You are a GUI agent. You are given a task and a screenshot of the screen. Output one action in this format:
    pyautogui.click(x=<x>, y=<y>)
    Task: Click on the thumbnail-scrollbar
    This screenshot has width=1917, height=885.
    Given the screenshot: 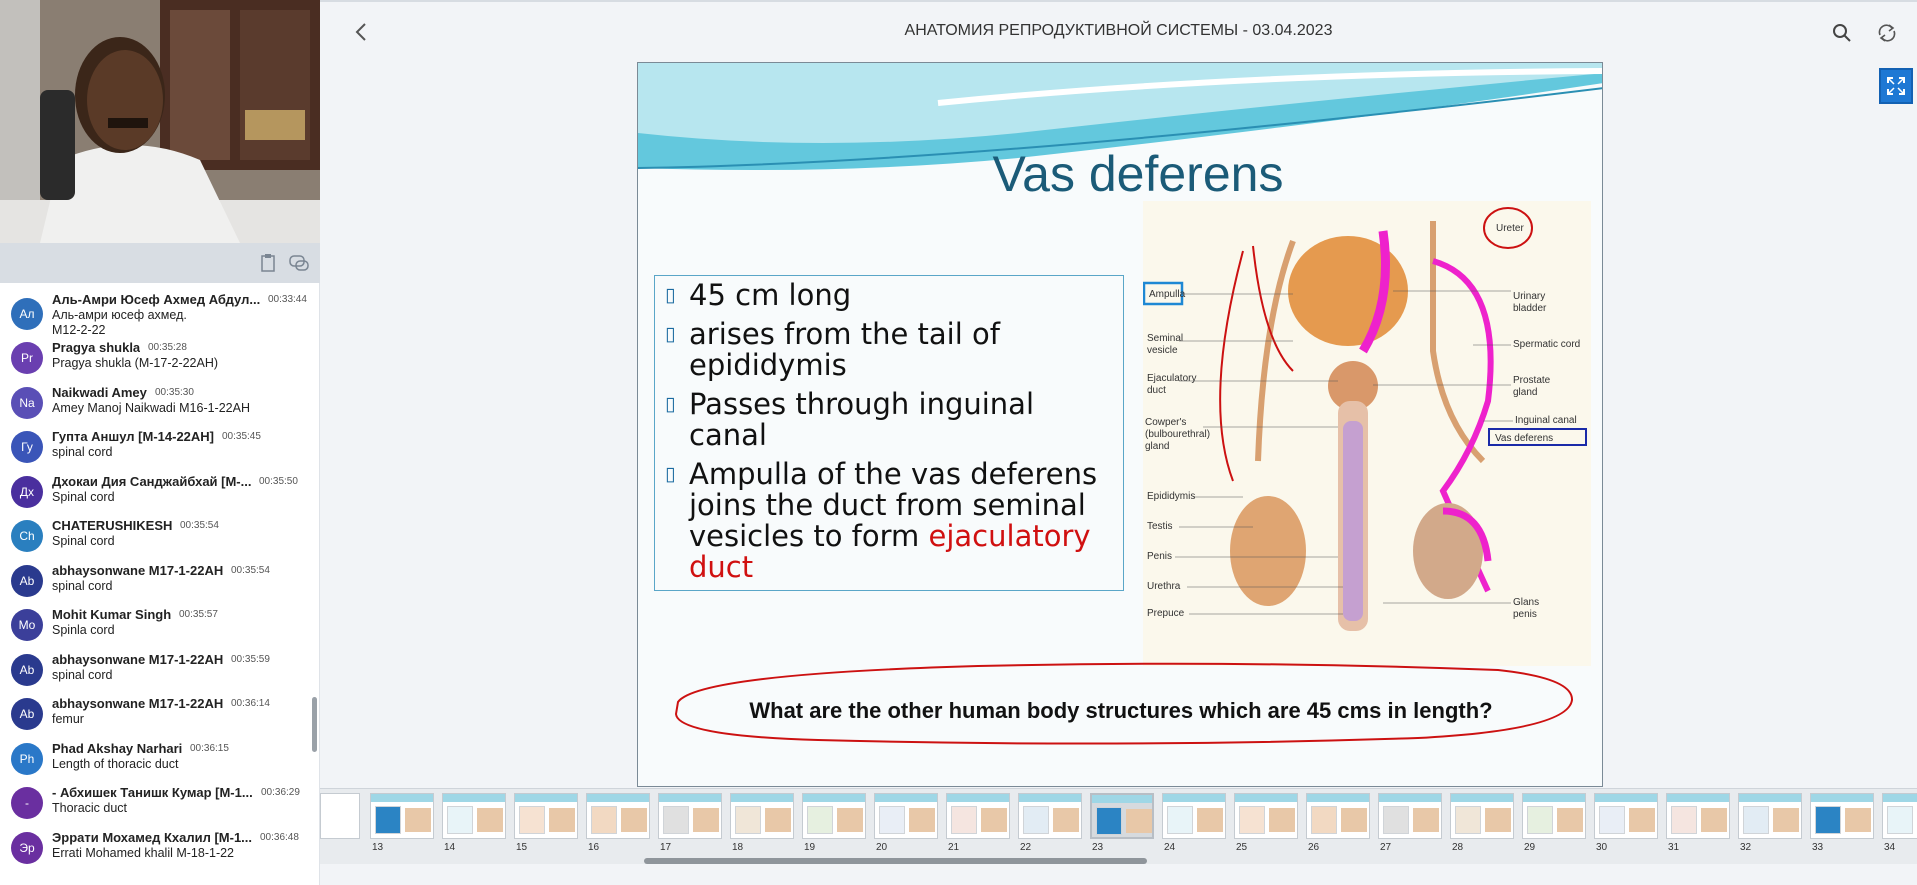 What is the action you would take?
    pyautogui.click(x=895, y=861)
    